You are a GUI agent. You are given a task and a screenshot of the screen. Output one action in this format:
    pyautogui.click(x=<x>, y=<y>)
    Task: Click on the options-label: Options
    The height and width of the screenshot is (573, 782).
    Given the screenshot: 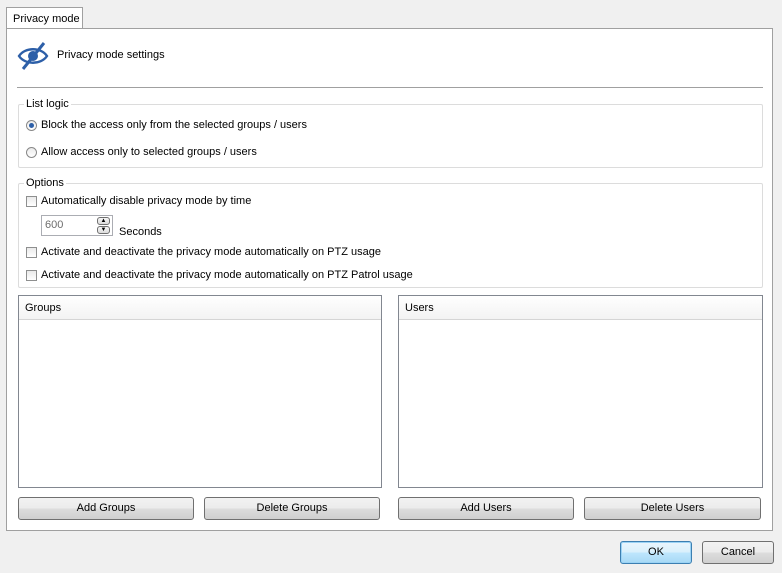 What is the action you would take?
    pyautogui.click(x=45, y=183)
    